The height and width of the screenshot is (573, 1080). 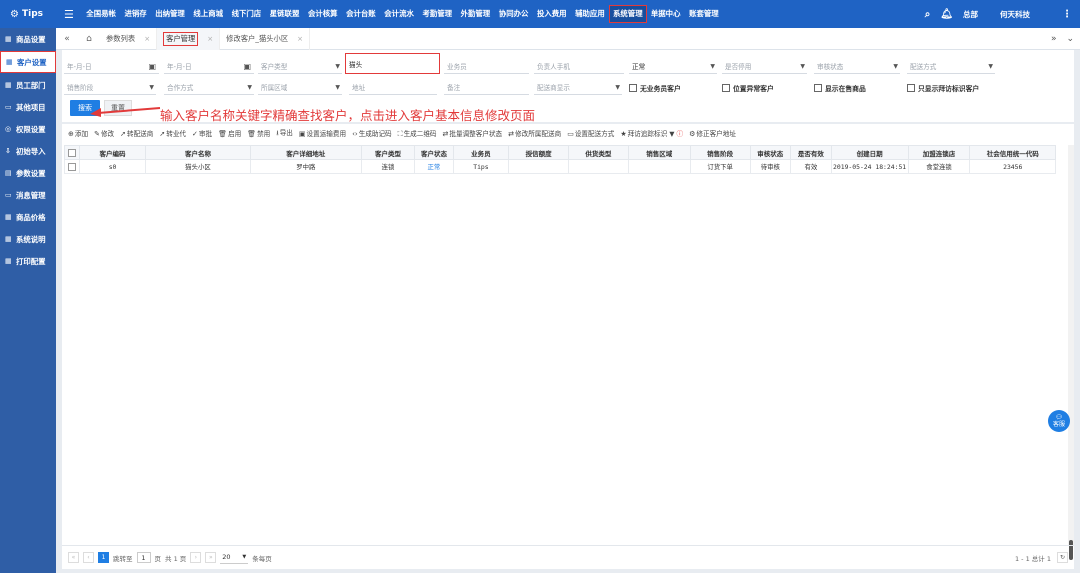 What do you see at coordinates (840, 88) in the screenshot?
I see `show-on-sale-checkbox: 显示在售商品` at bounding box center [840, 88].